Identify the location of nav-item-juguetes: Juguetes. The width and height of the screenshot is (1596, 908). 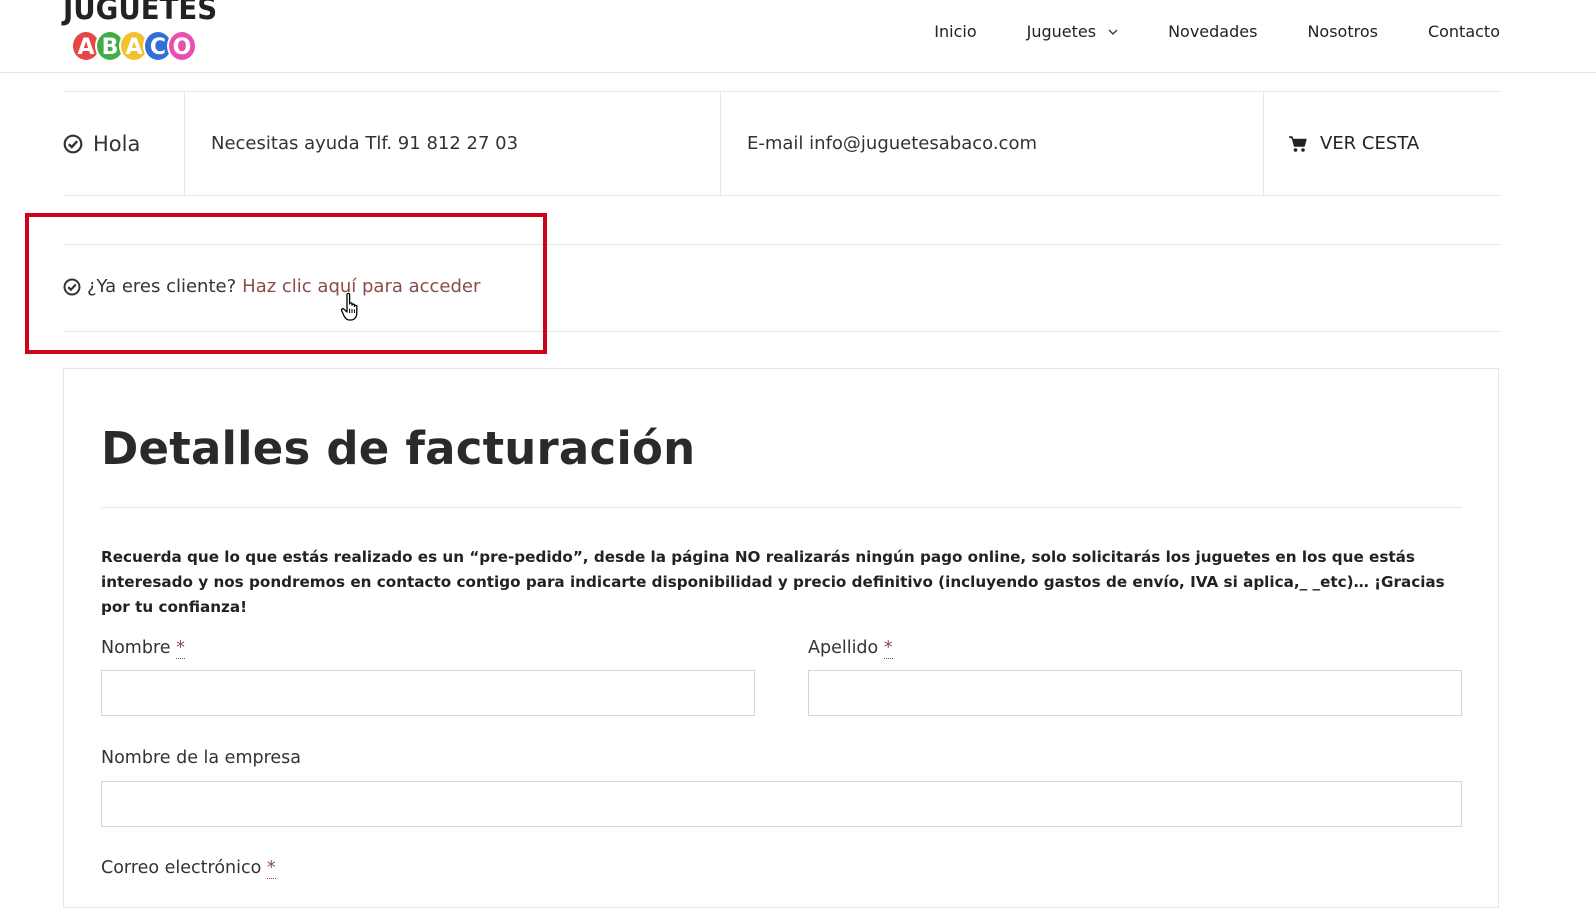
(1072, 32).